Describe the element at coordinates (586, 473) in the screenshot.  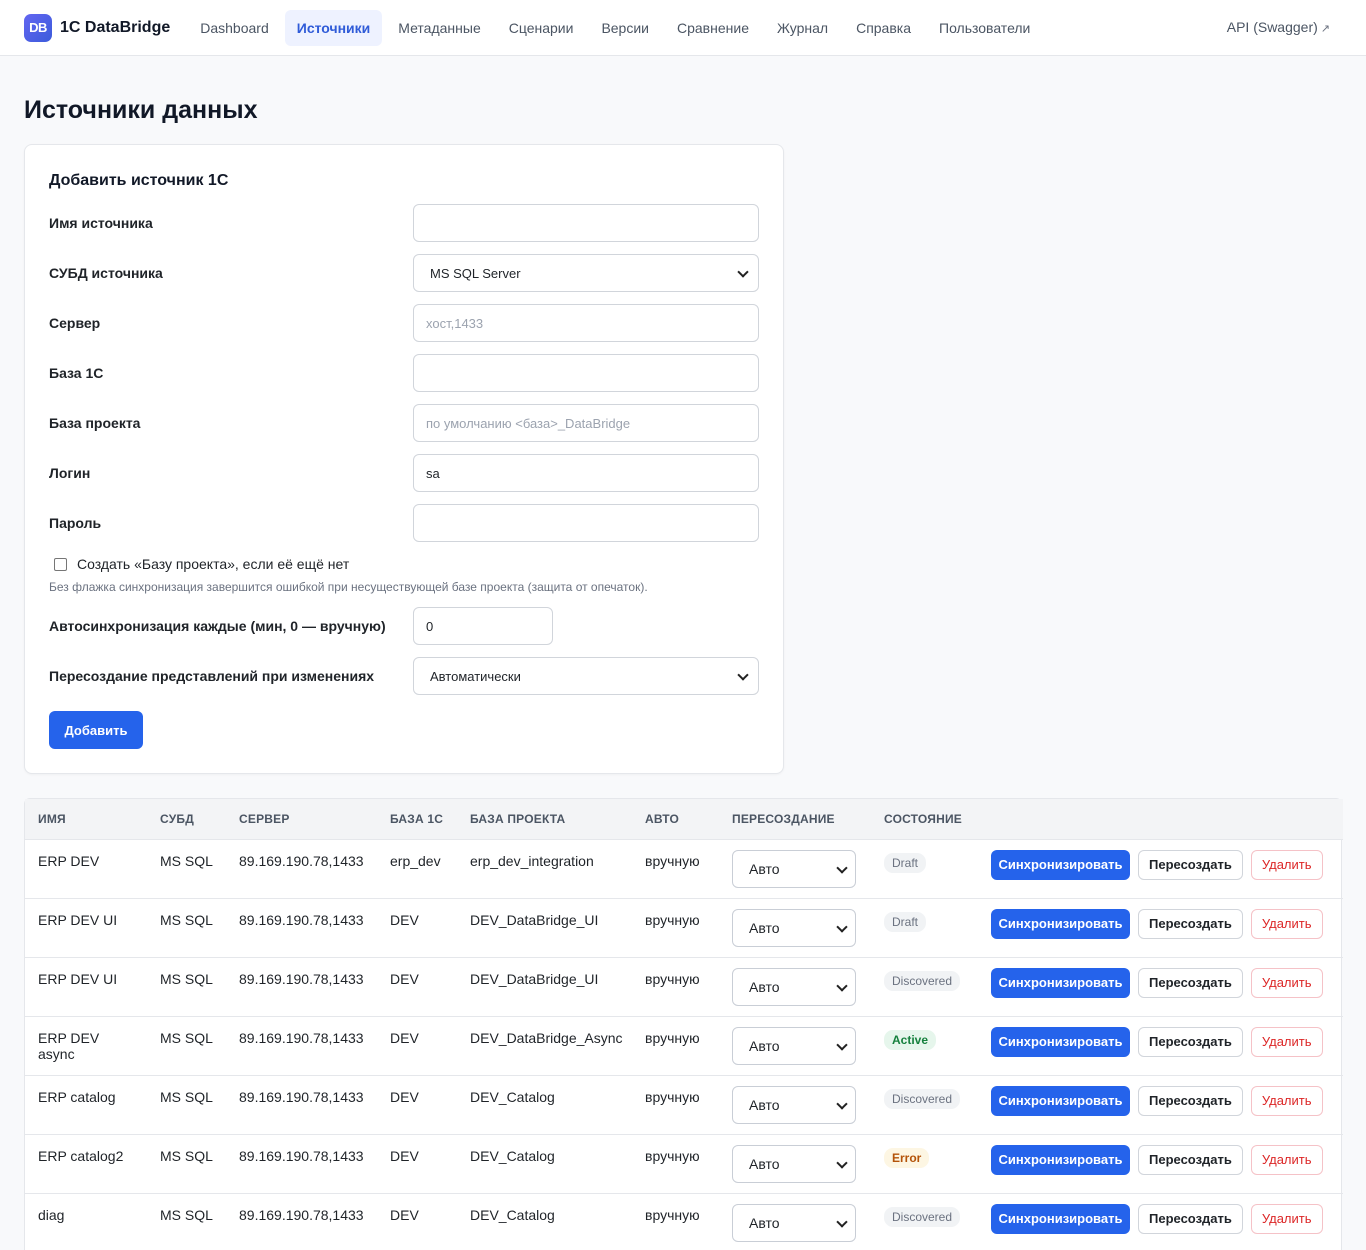
I see `login-input: sa` at that location.